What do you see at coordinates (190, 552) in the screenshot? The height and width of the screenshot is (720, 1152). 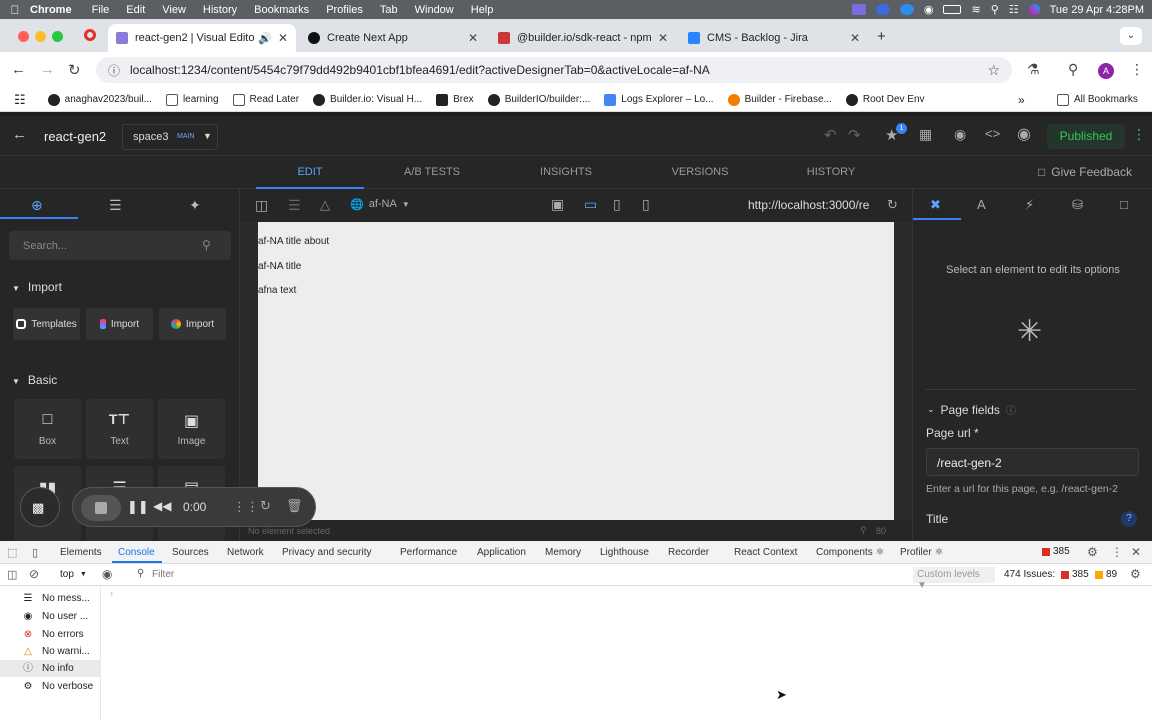 I see `devtools-tab-sources: Sources` at bounding box center [190, 552].